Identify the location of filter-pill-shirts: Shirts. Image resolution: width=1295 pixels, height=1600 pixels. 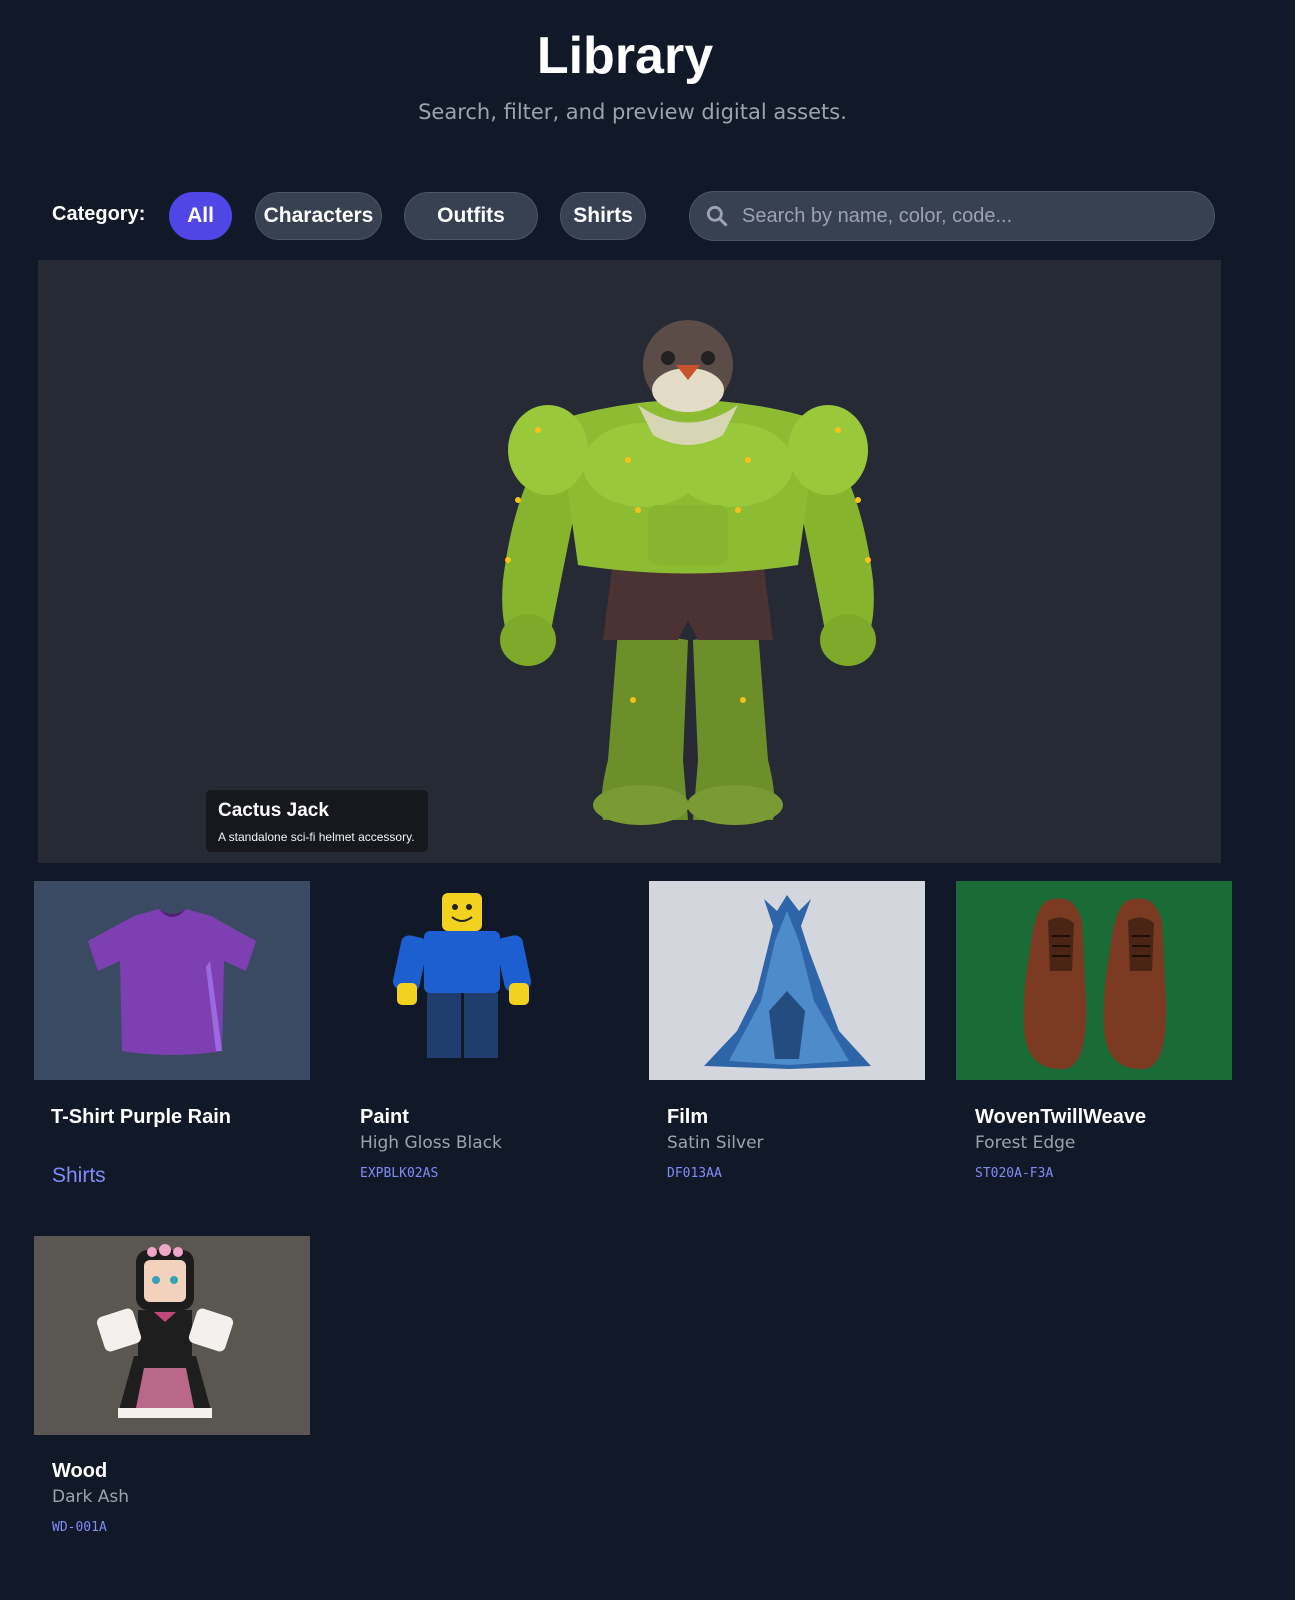
(603, 216).